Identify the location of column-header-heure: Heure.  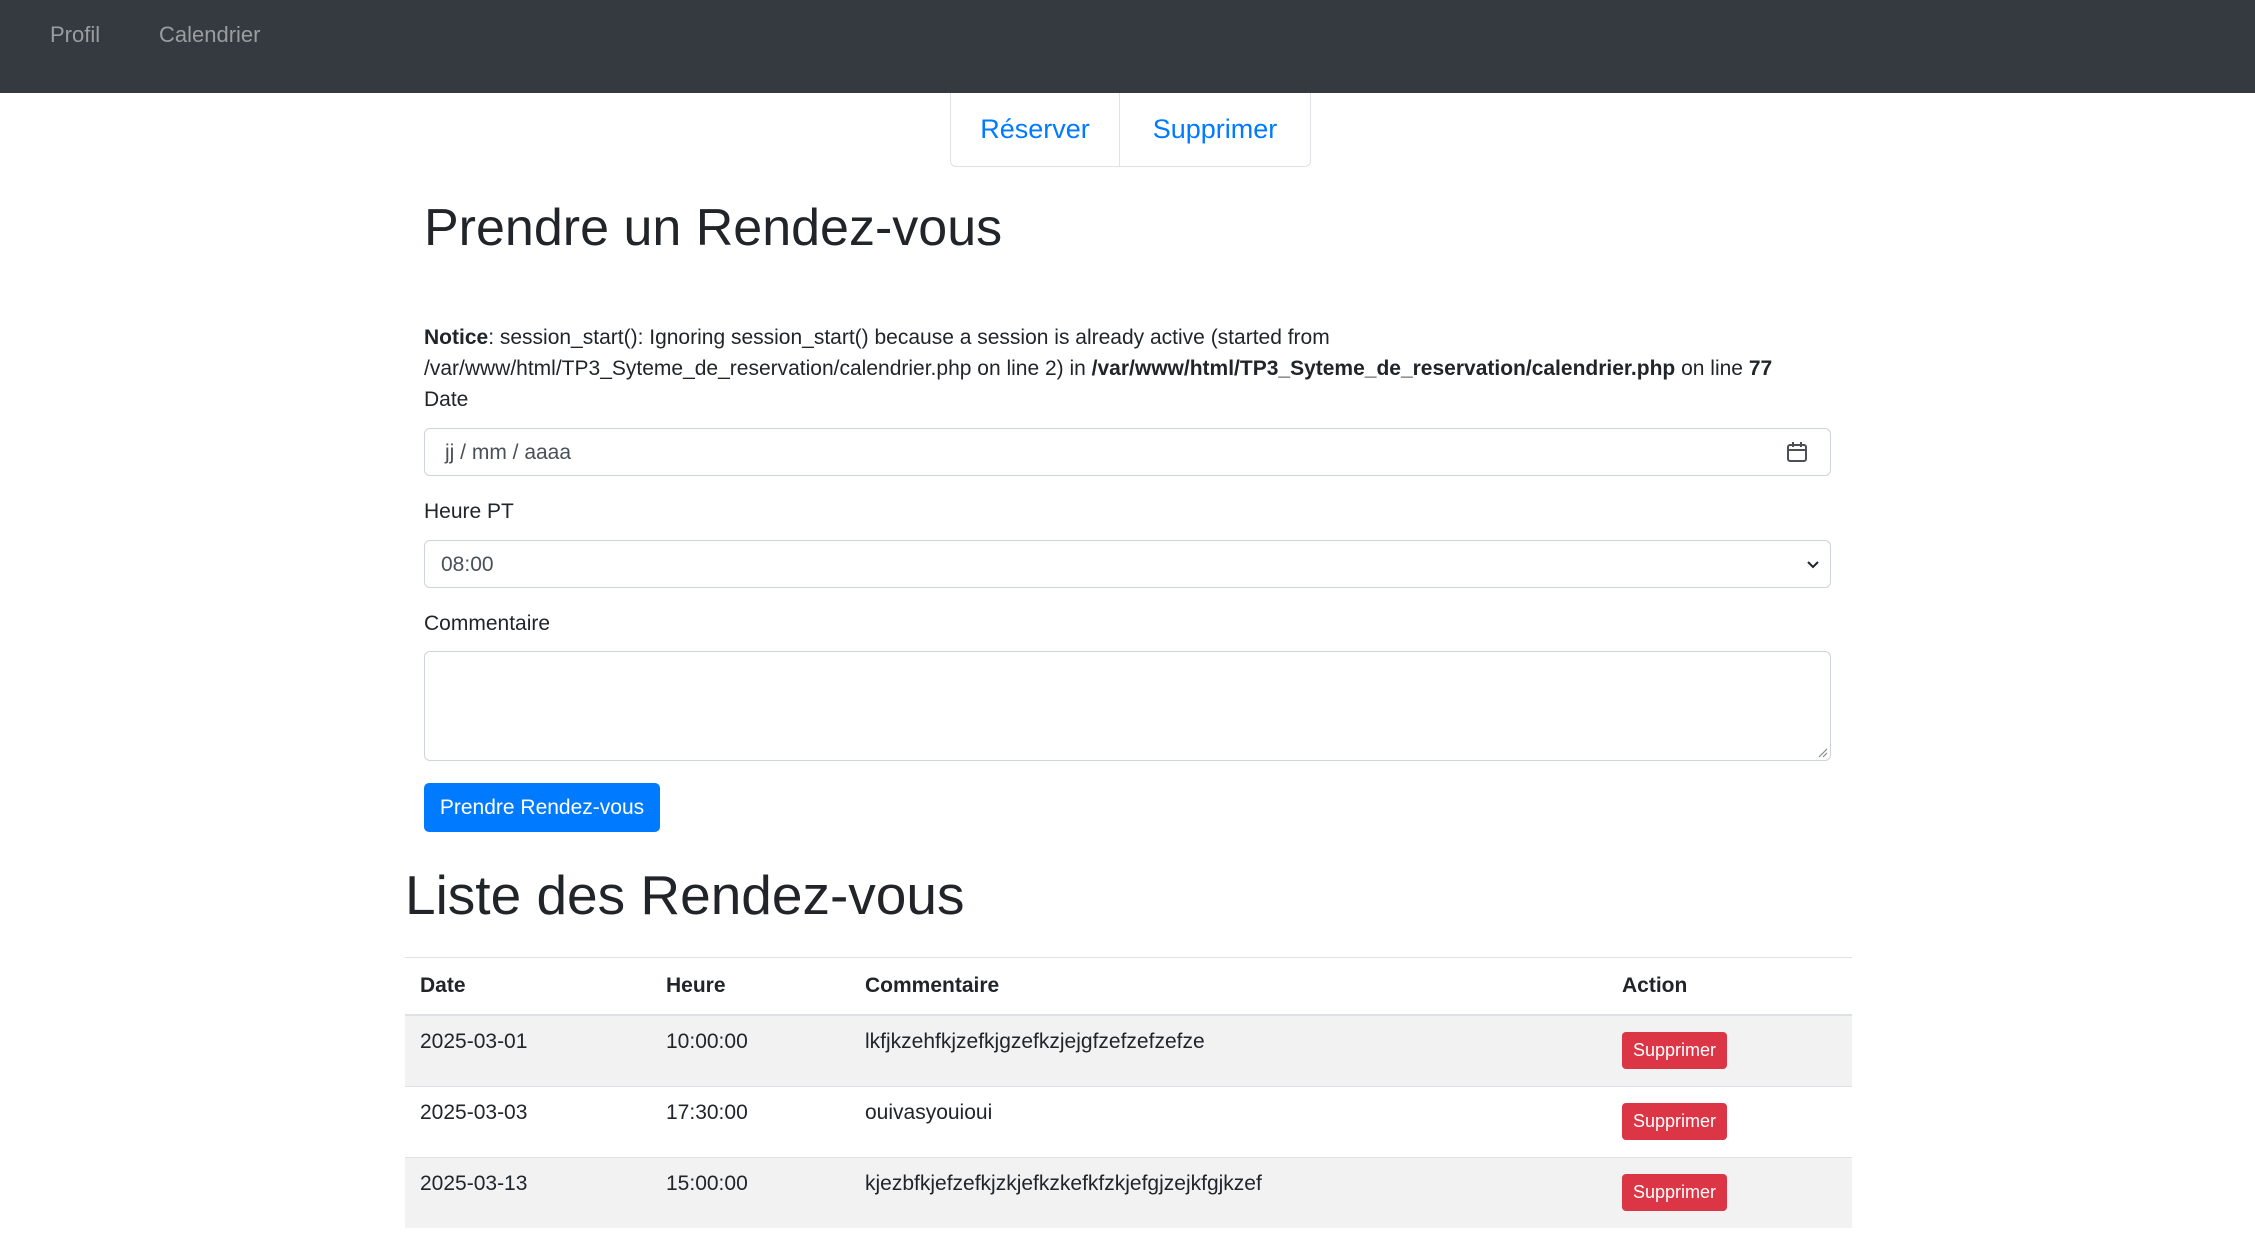
(750, 986).